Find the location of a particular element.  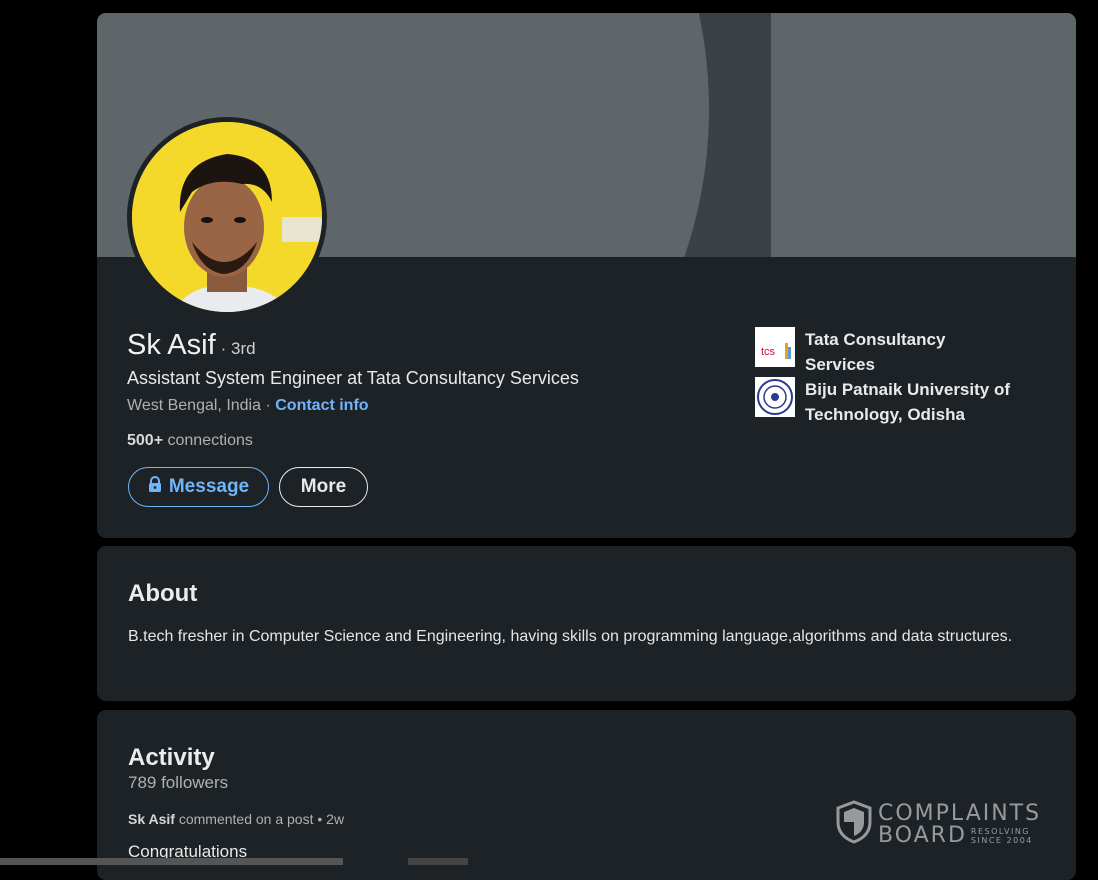

more-button-label: More is located at coordinates (323, 486).